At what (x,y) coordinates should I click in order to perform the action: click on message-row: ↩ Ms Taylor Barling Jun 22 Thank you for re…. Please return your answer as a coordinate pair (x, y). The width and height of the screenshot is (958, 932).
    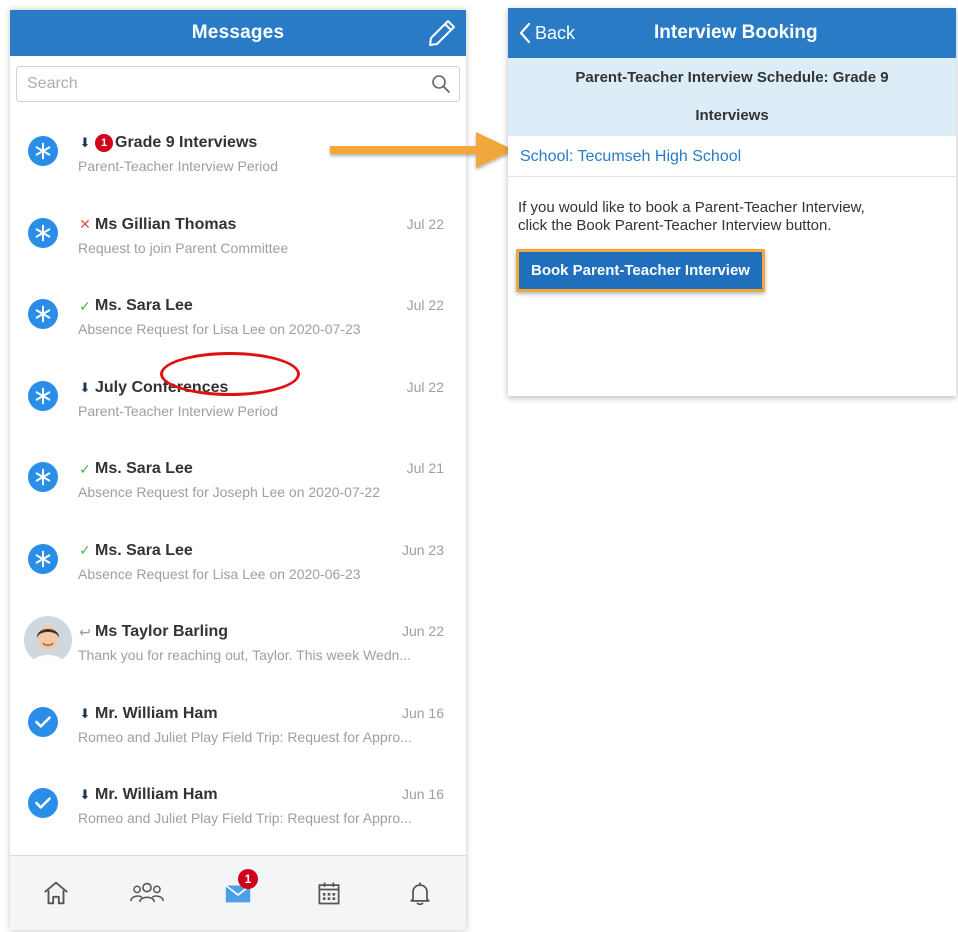
    Looking at the image, I should click on (238, 640).